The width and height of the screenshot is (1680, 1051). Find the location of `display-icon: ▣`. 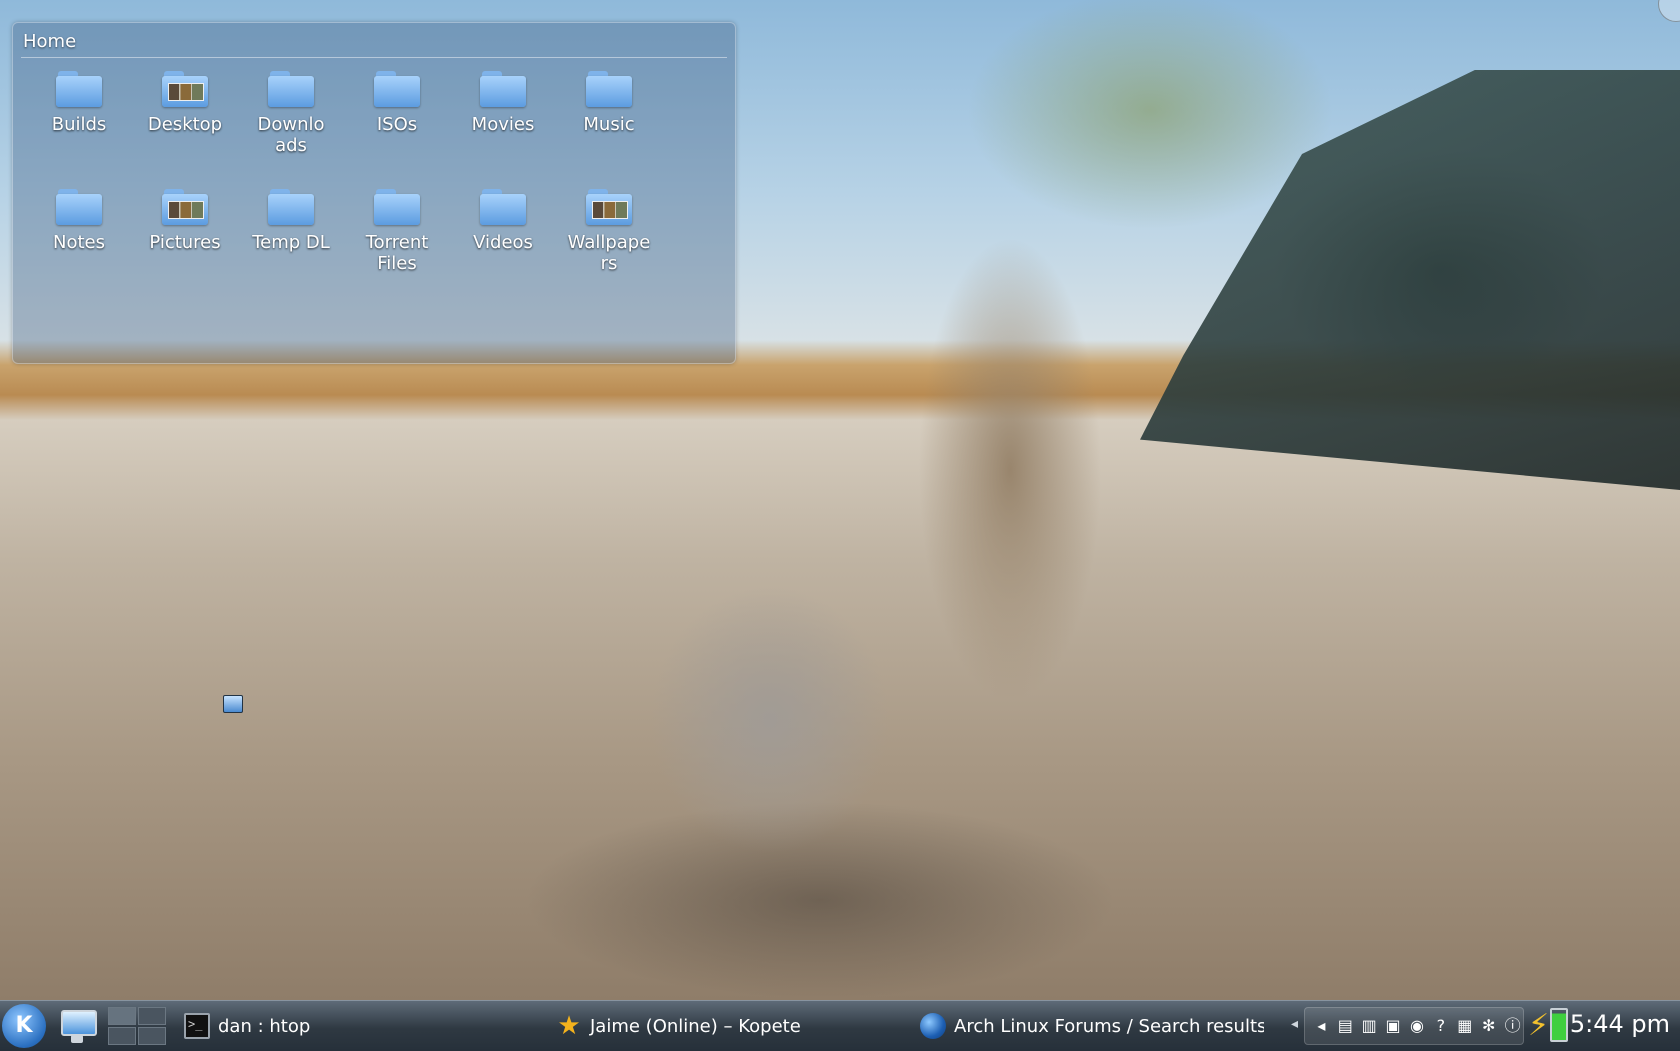

display-icon: ▣ is located at coordinates (1393, 1026).